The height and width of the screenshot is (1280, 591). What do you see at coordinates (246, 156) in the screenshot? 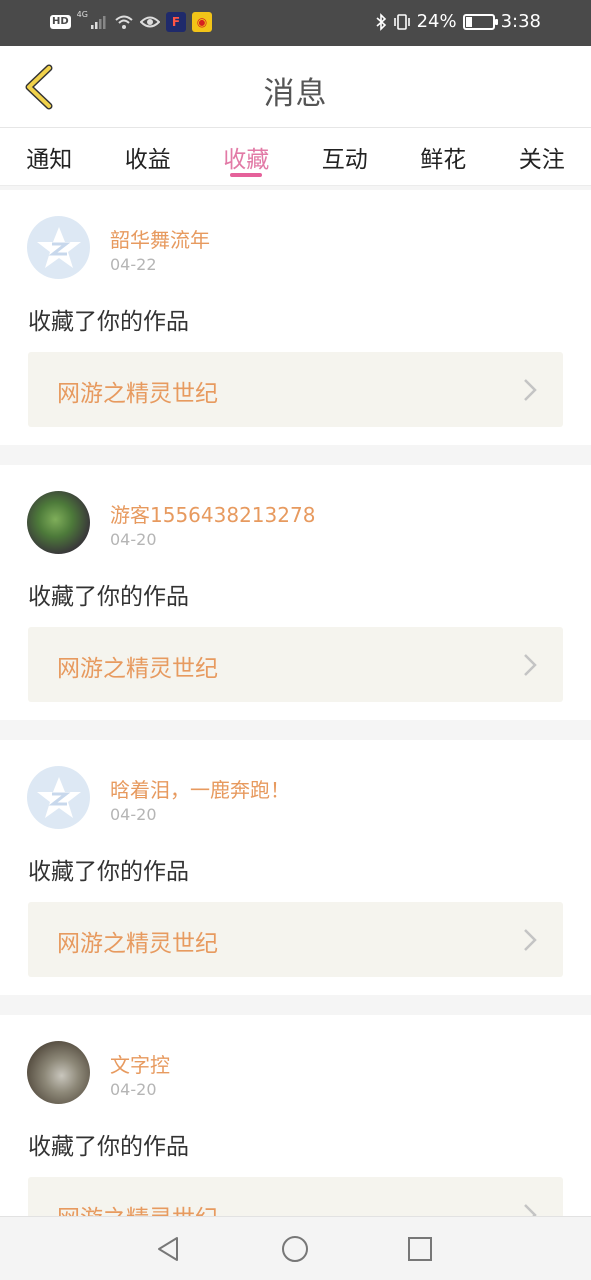
I see `tab-favorites: 收藏` at bounding box center [246, 156].